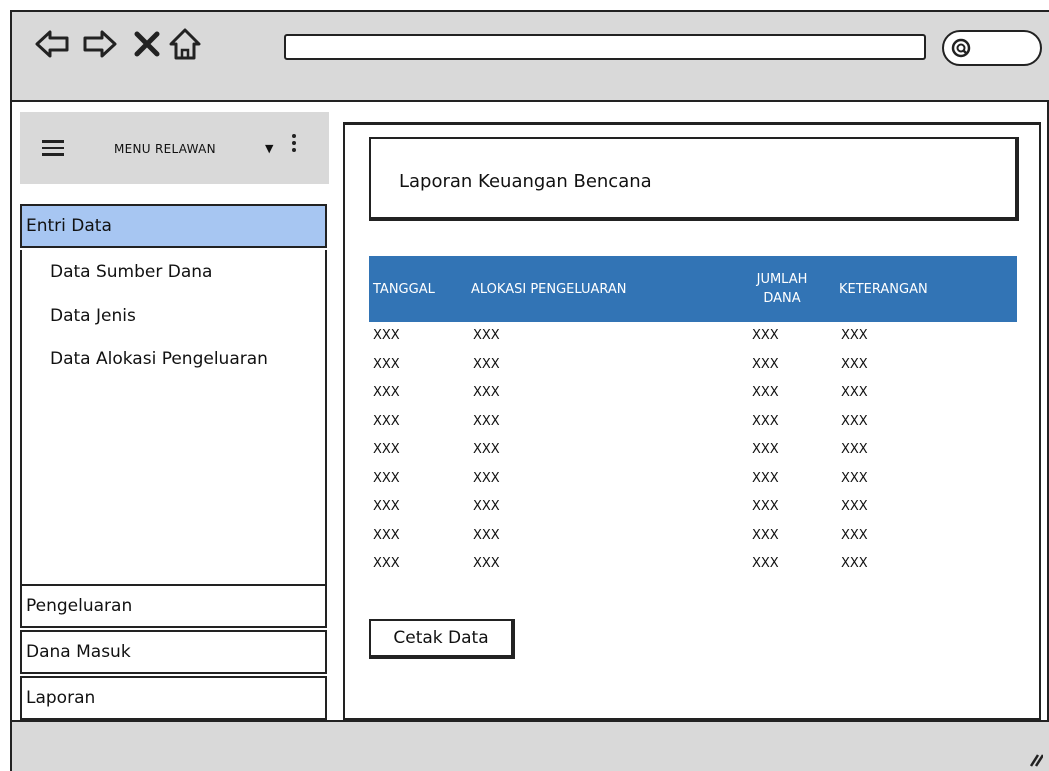 The height and width of the screenshot is (771, 1049). I want to click on sidebar-header: MENU RELAWAN ▼, so click(174, 148).